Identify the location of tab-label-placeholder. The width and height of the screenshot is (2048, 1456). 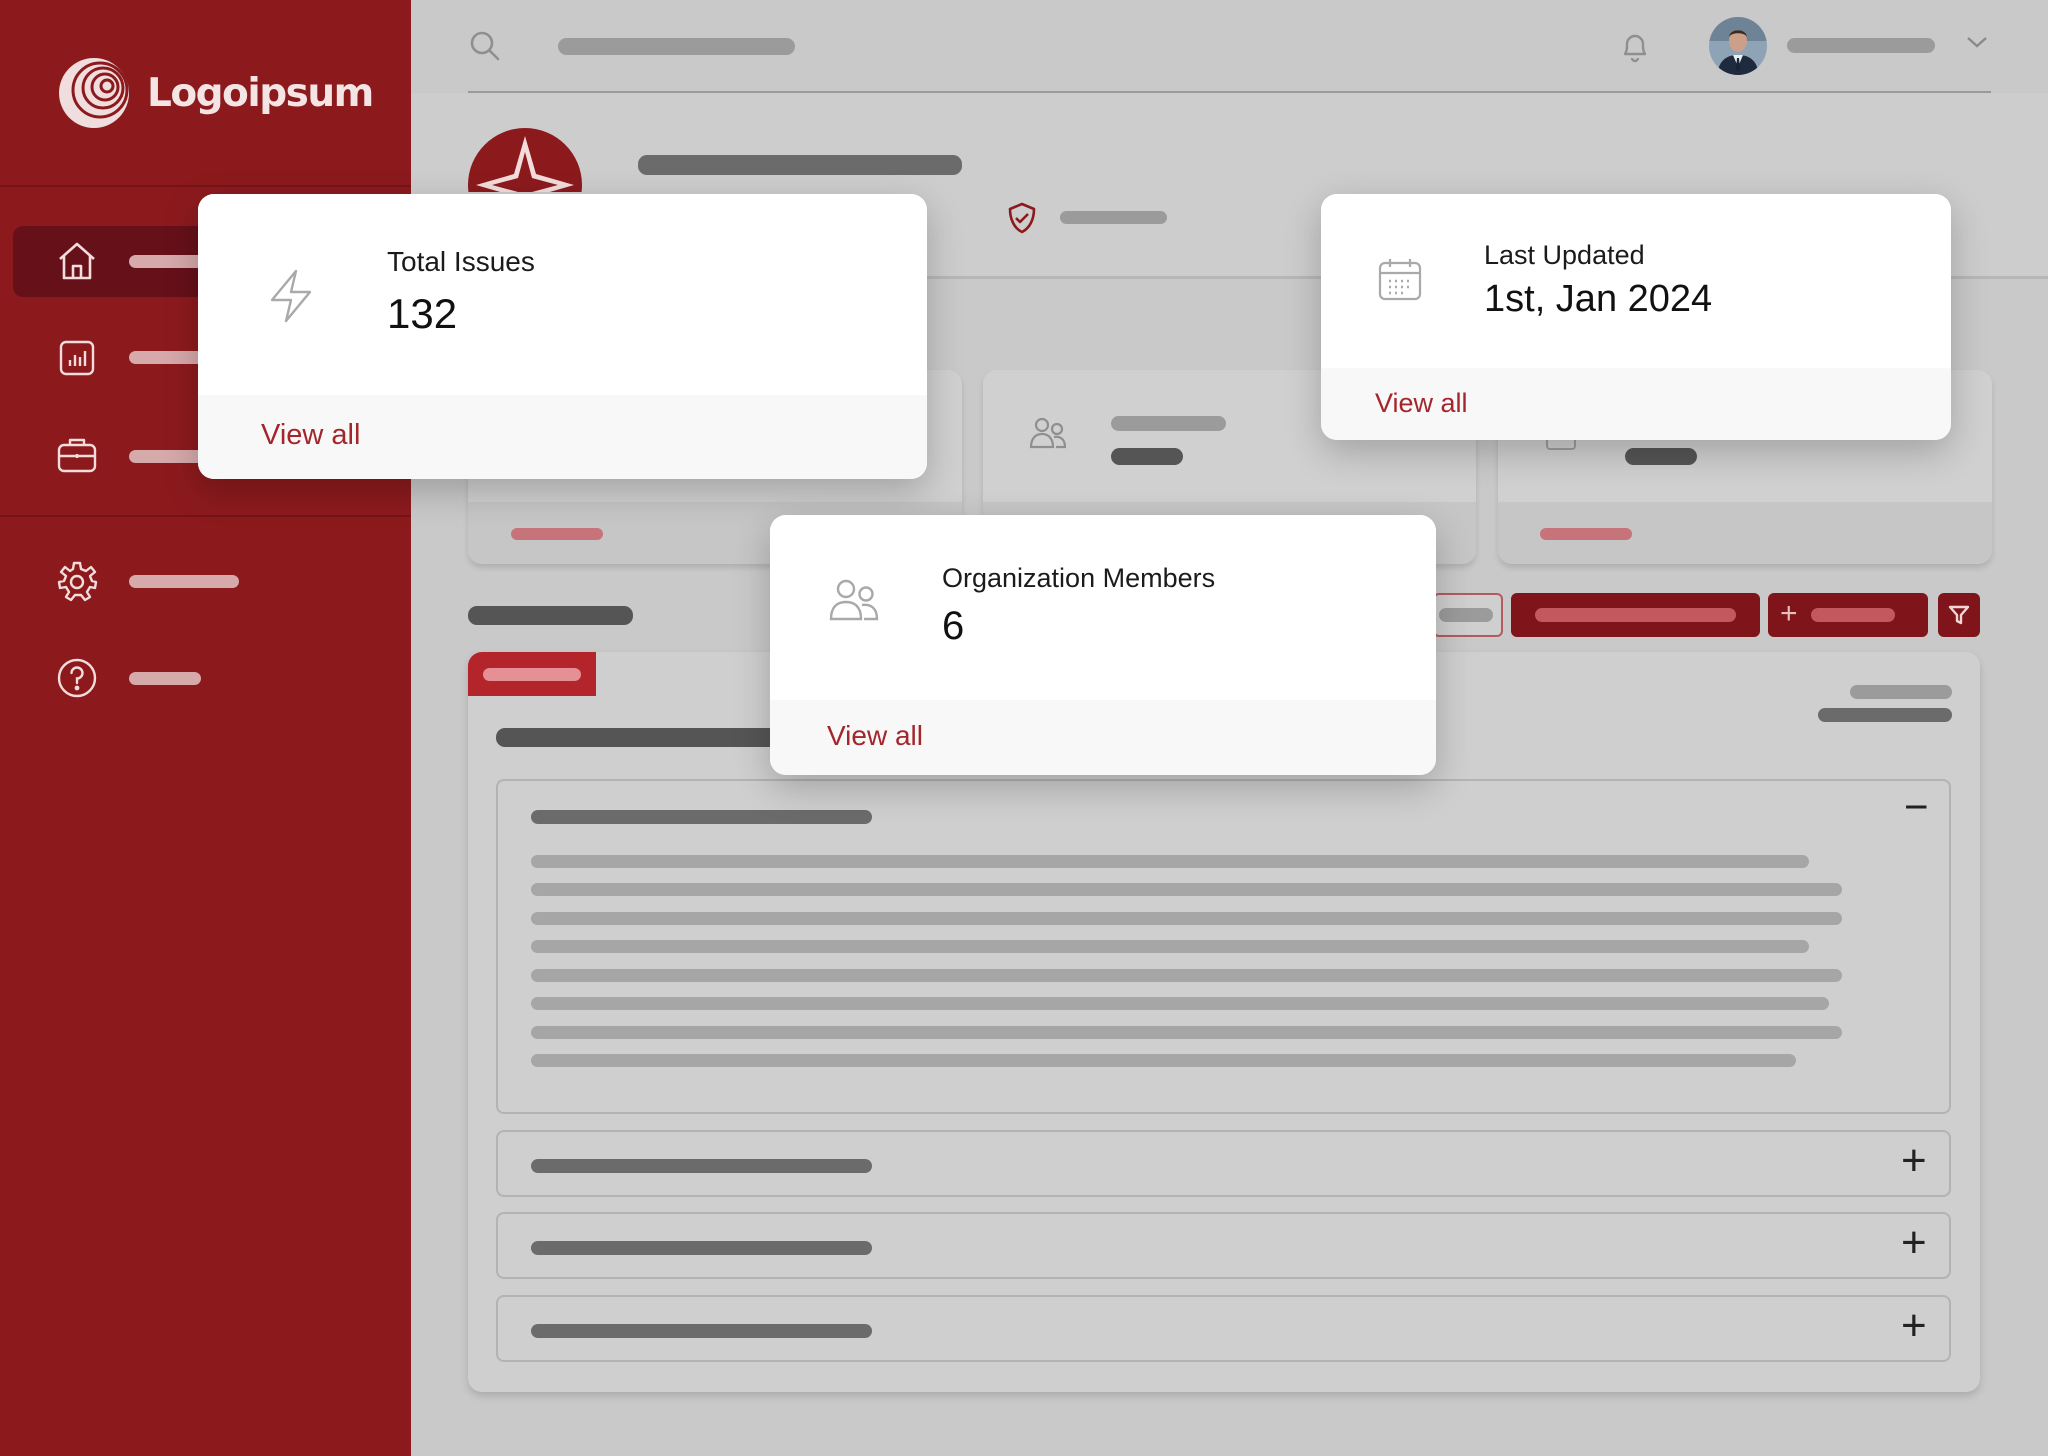
(532, 674).